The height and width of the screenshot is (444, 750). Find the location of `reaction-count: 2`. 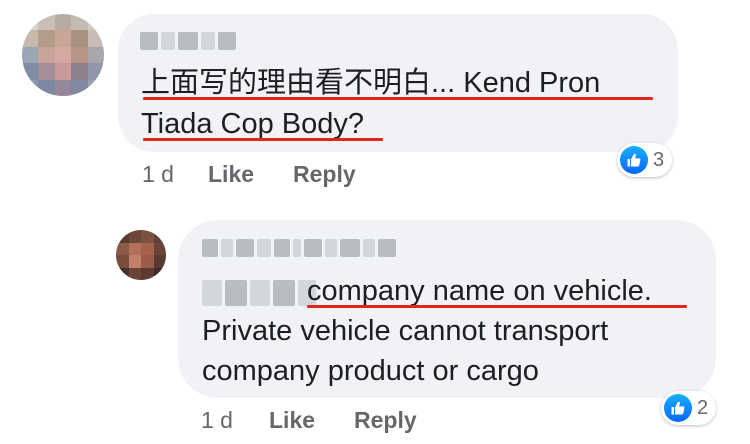

reaction-count: 2 is located at coordinates (703, 407).